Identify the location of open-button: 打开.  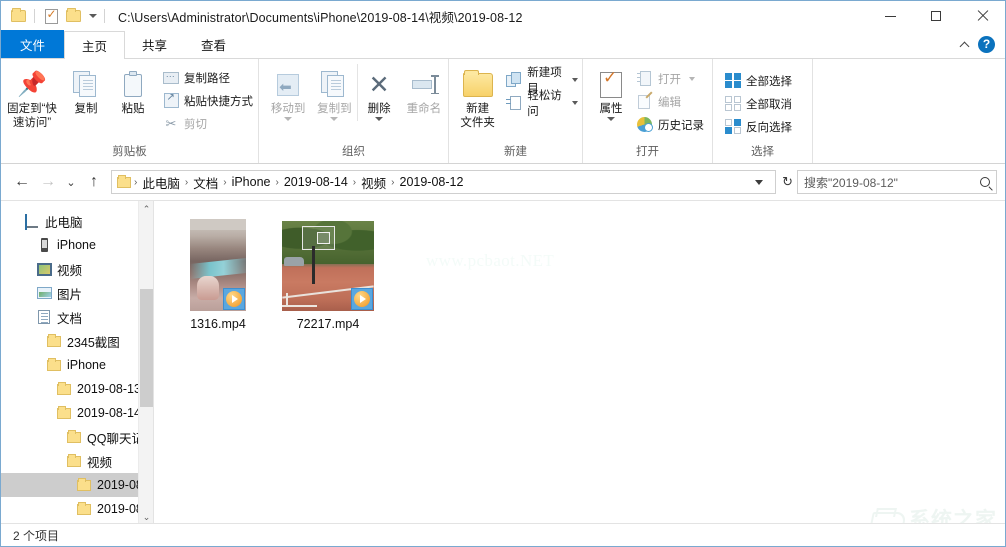
(670, 78).